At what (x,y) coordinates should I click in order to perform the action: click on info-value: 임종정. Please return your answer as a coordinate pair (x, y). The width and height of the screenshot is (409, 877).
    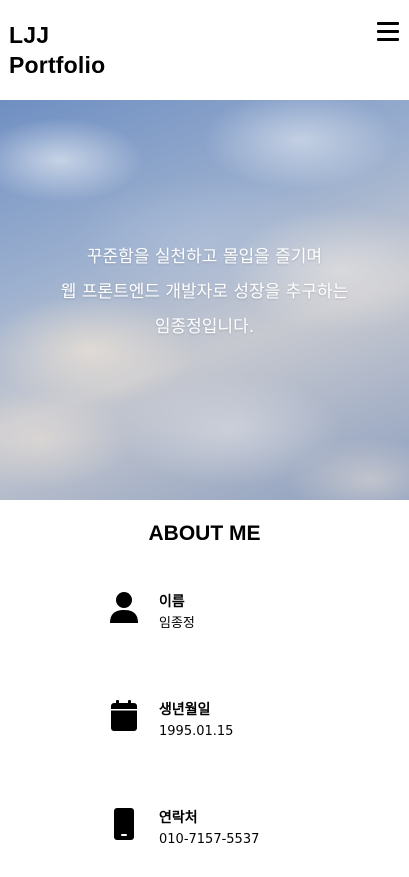
    Looking at the image, I should click on (177, 623).